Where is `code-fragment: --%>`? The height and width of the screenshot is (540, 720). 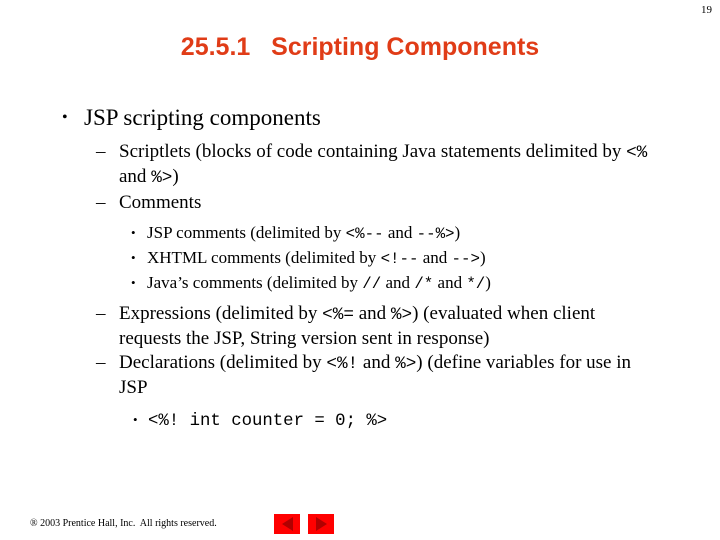 code-fragment: --%> is located at coordinates (435, 234).